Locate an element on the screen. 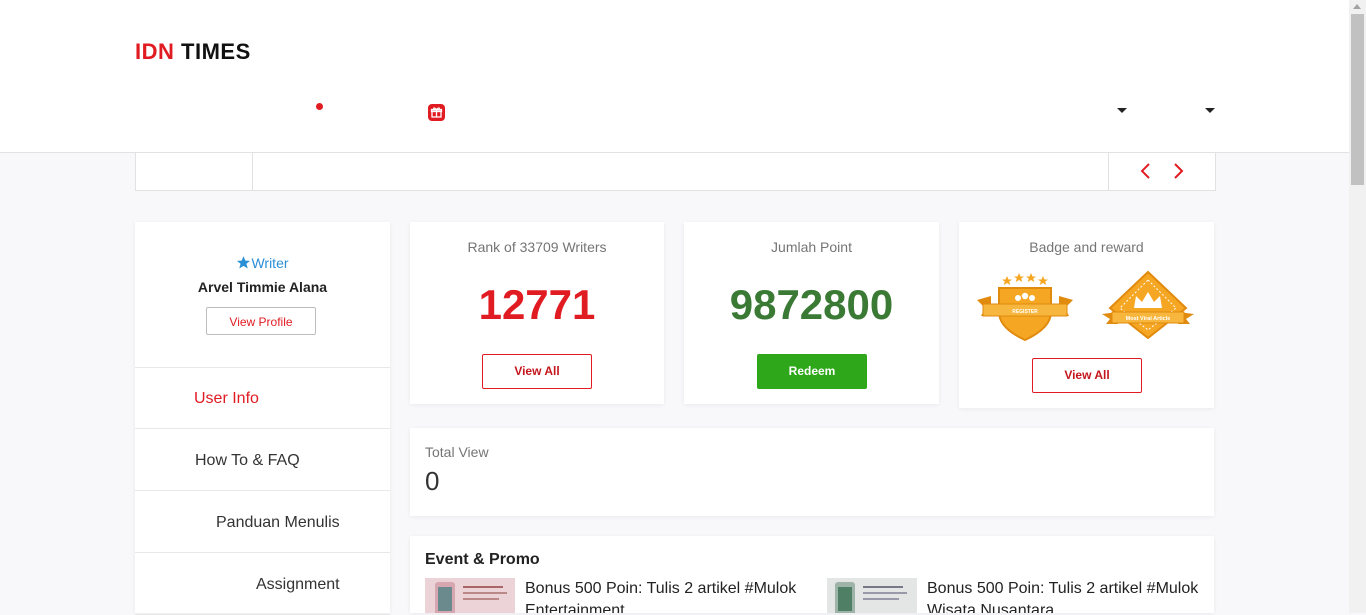  chevron-left-icon is located at coordinates (1146, 171).